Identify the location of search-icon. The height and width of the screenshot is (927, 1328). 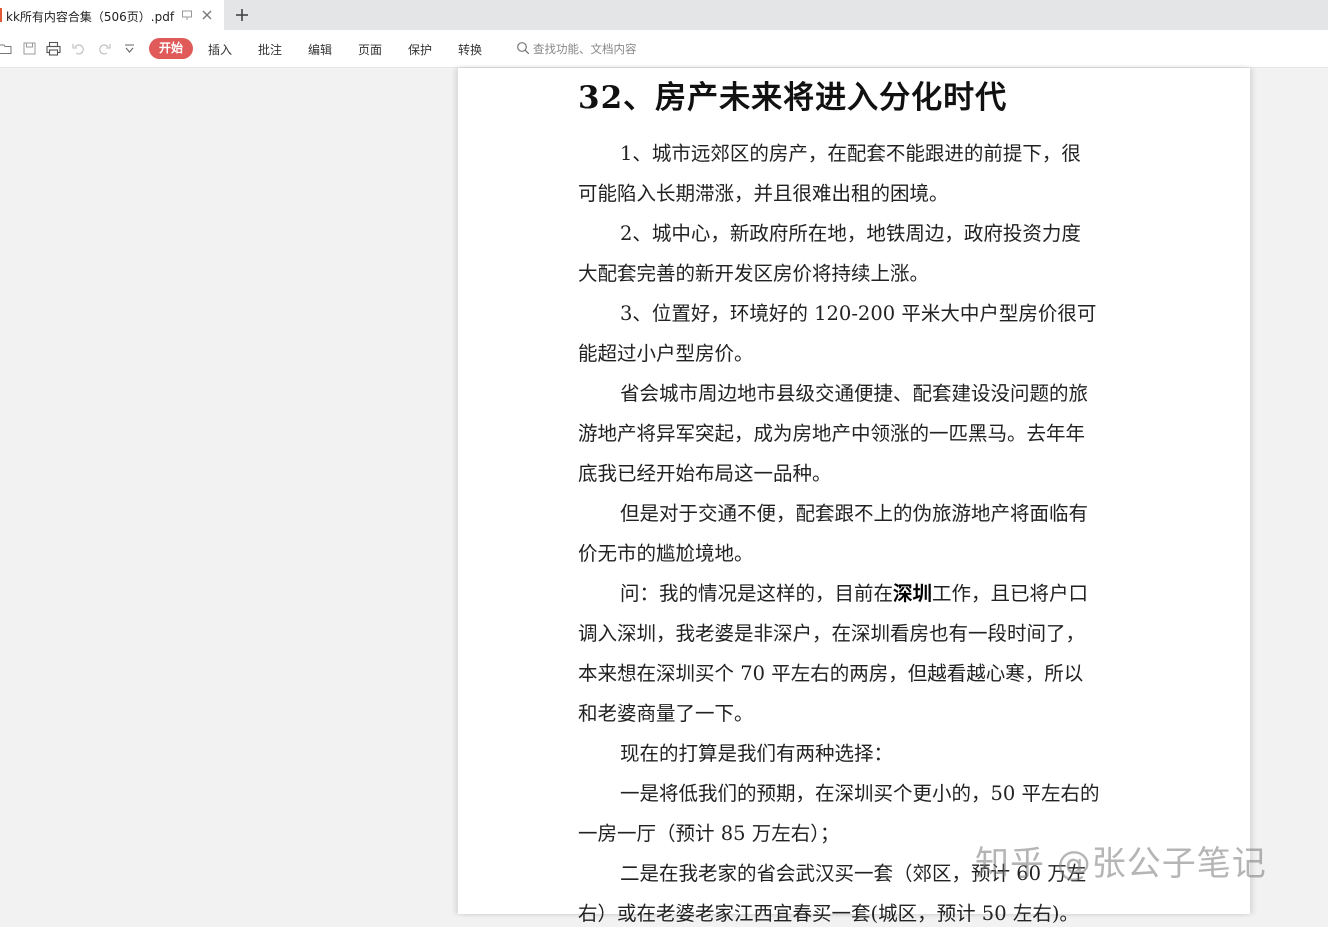
(523, 48).